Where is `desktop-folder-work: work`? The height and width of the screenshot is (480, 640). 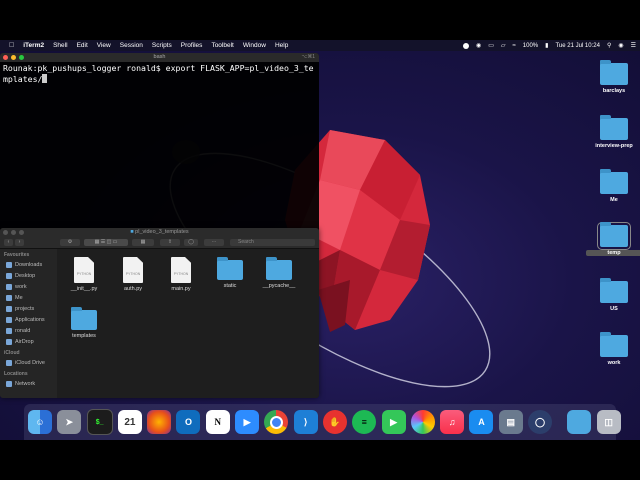 desktop-folder-work: work is located at coordinates (613, 349).